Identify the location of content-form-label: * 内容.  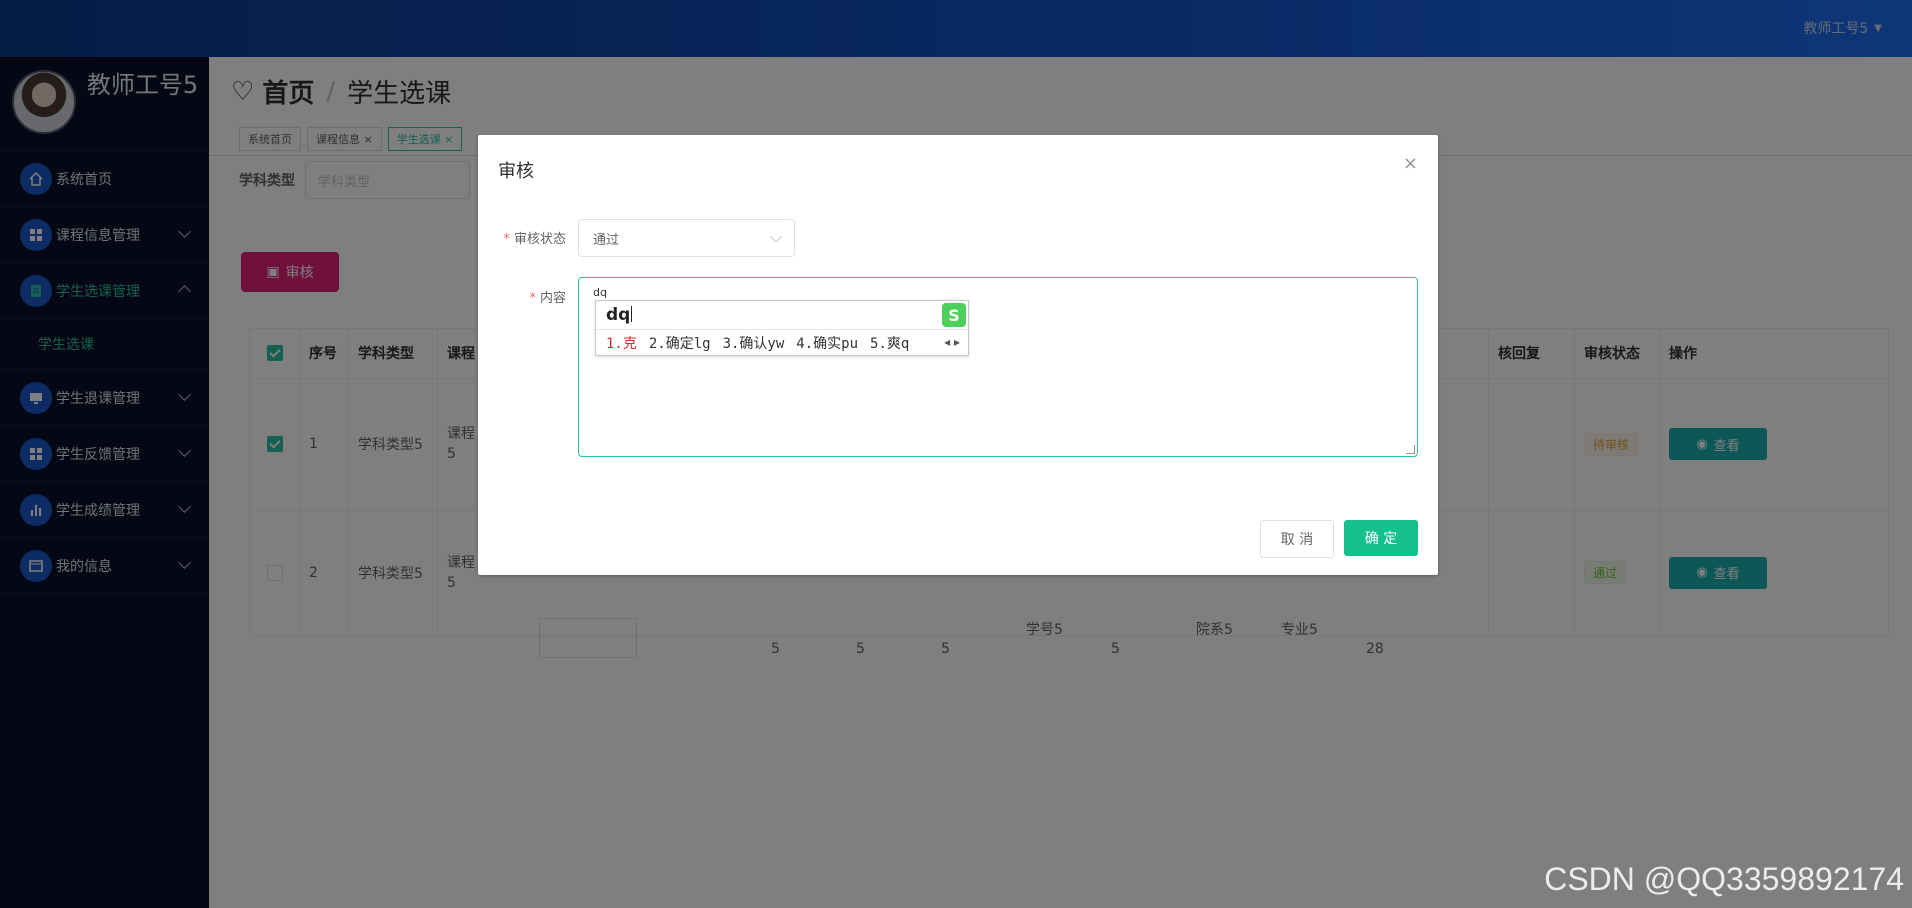
(522, 296).